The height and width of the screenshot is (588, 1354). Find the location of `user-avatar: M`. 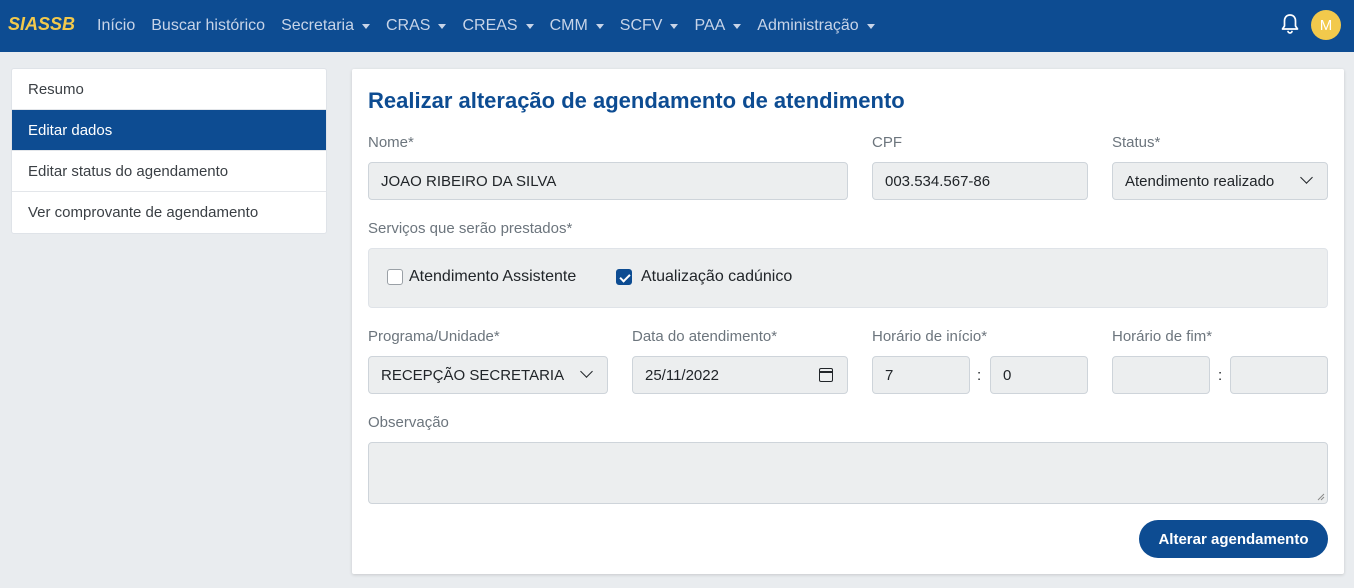

user-avatar: M is located at coordinates (1326, 25).